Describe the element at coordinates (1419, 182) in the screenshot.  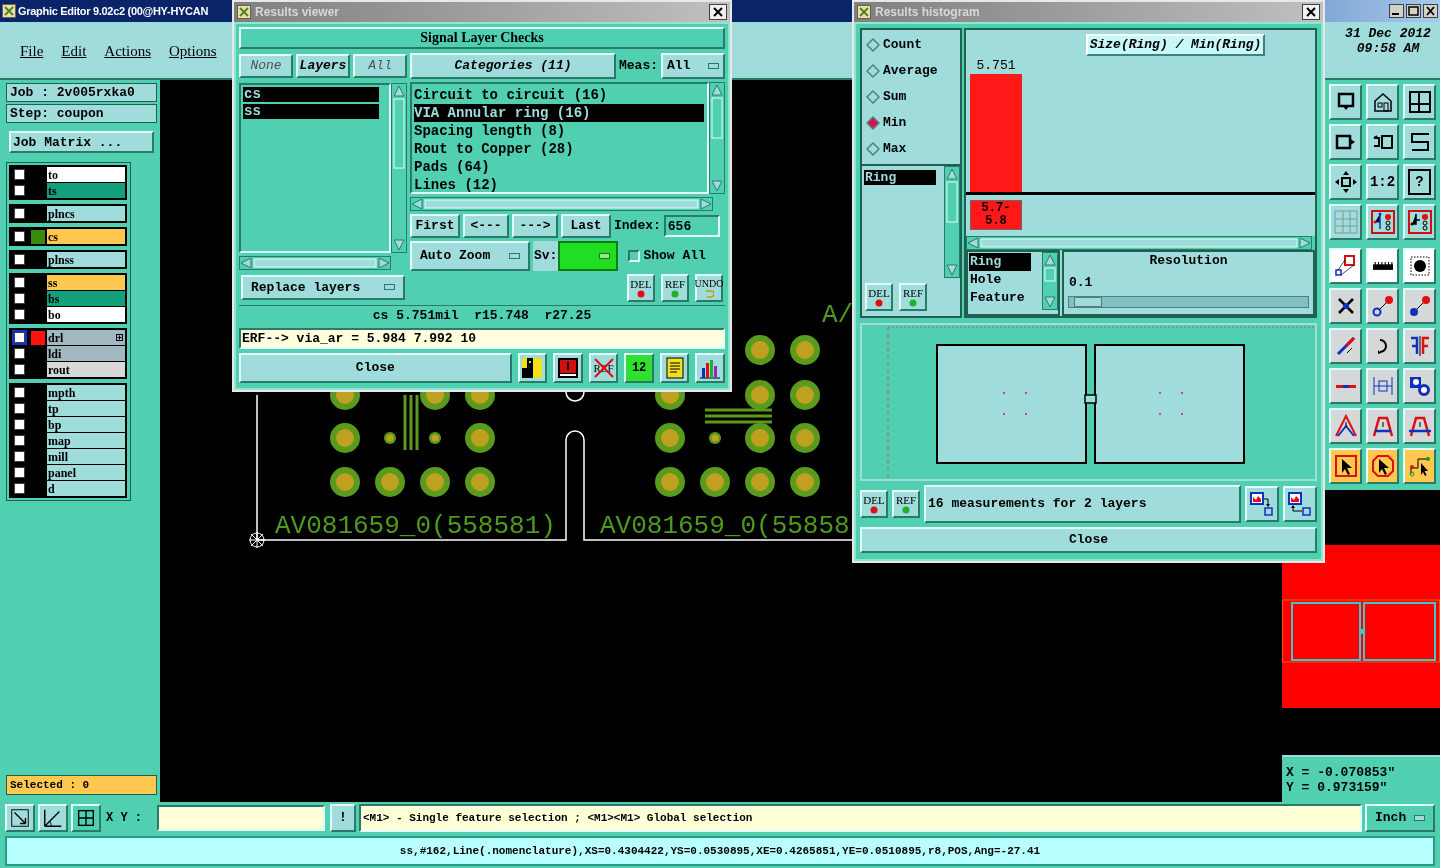
I see `tool-button: ?` at that location.